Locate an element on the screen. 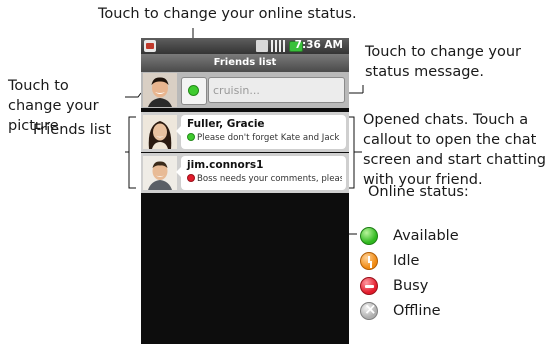 Image resolution: width=557 pixels, height=344 pixels. status-message-annotation: Touch to change your status message. is located at coordinates (443, 62).